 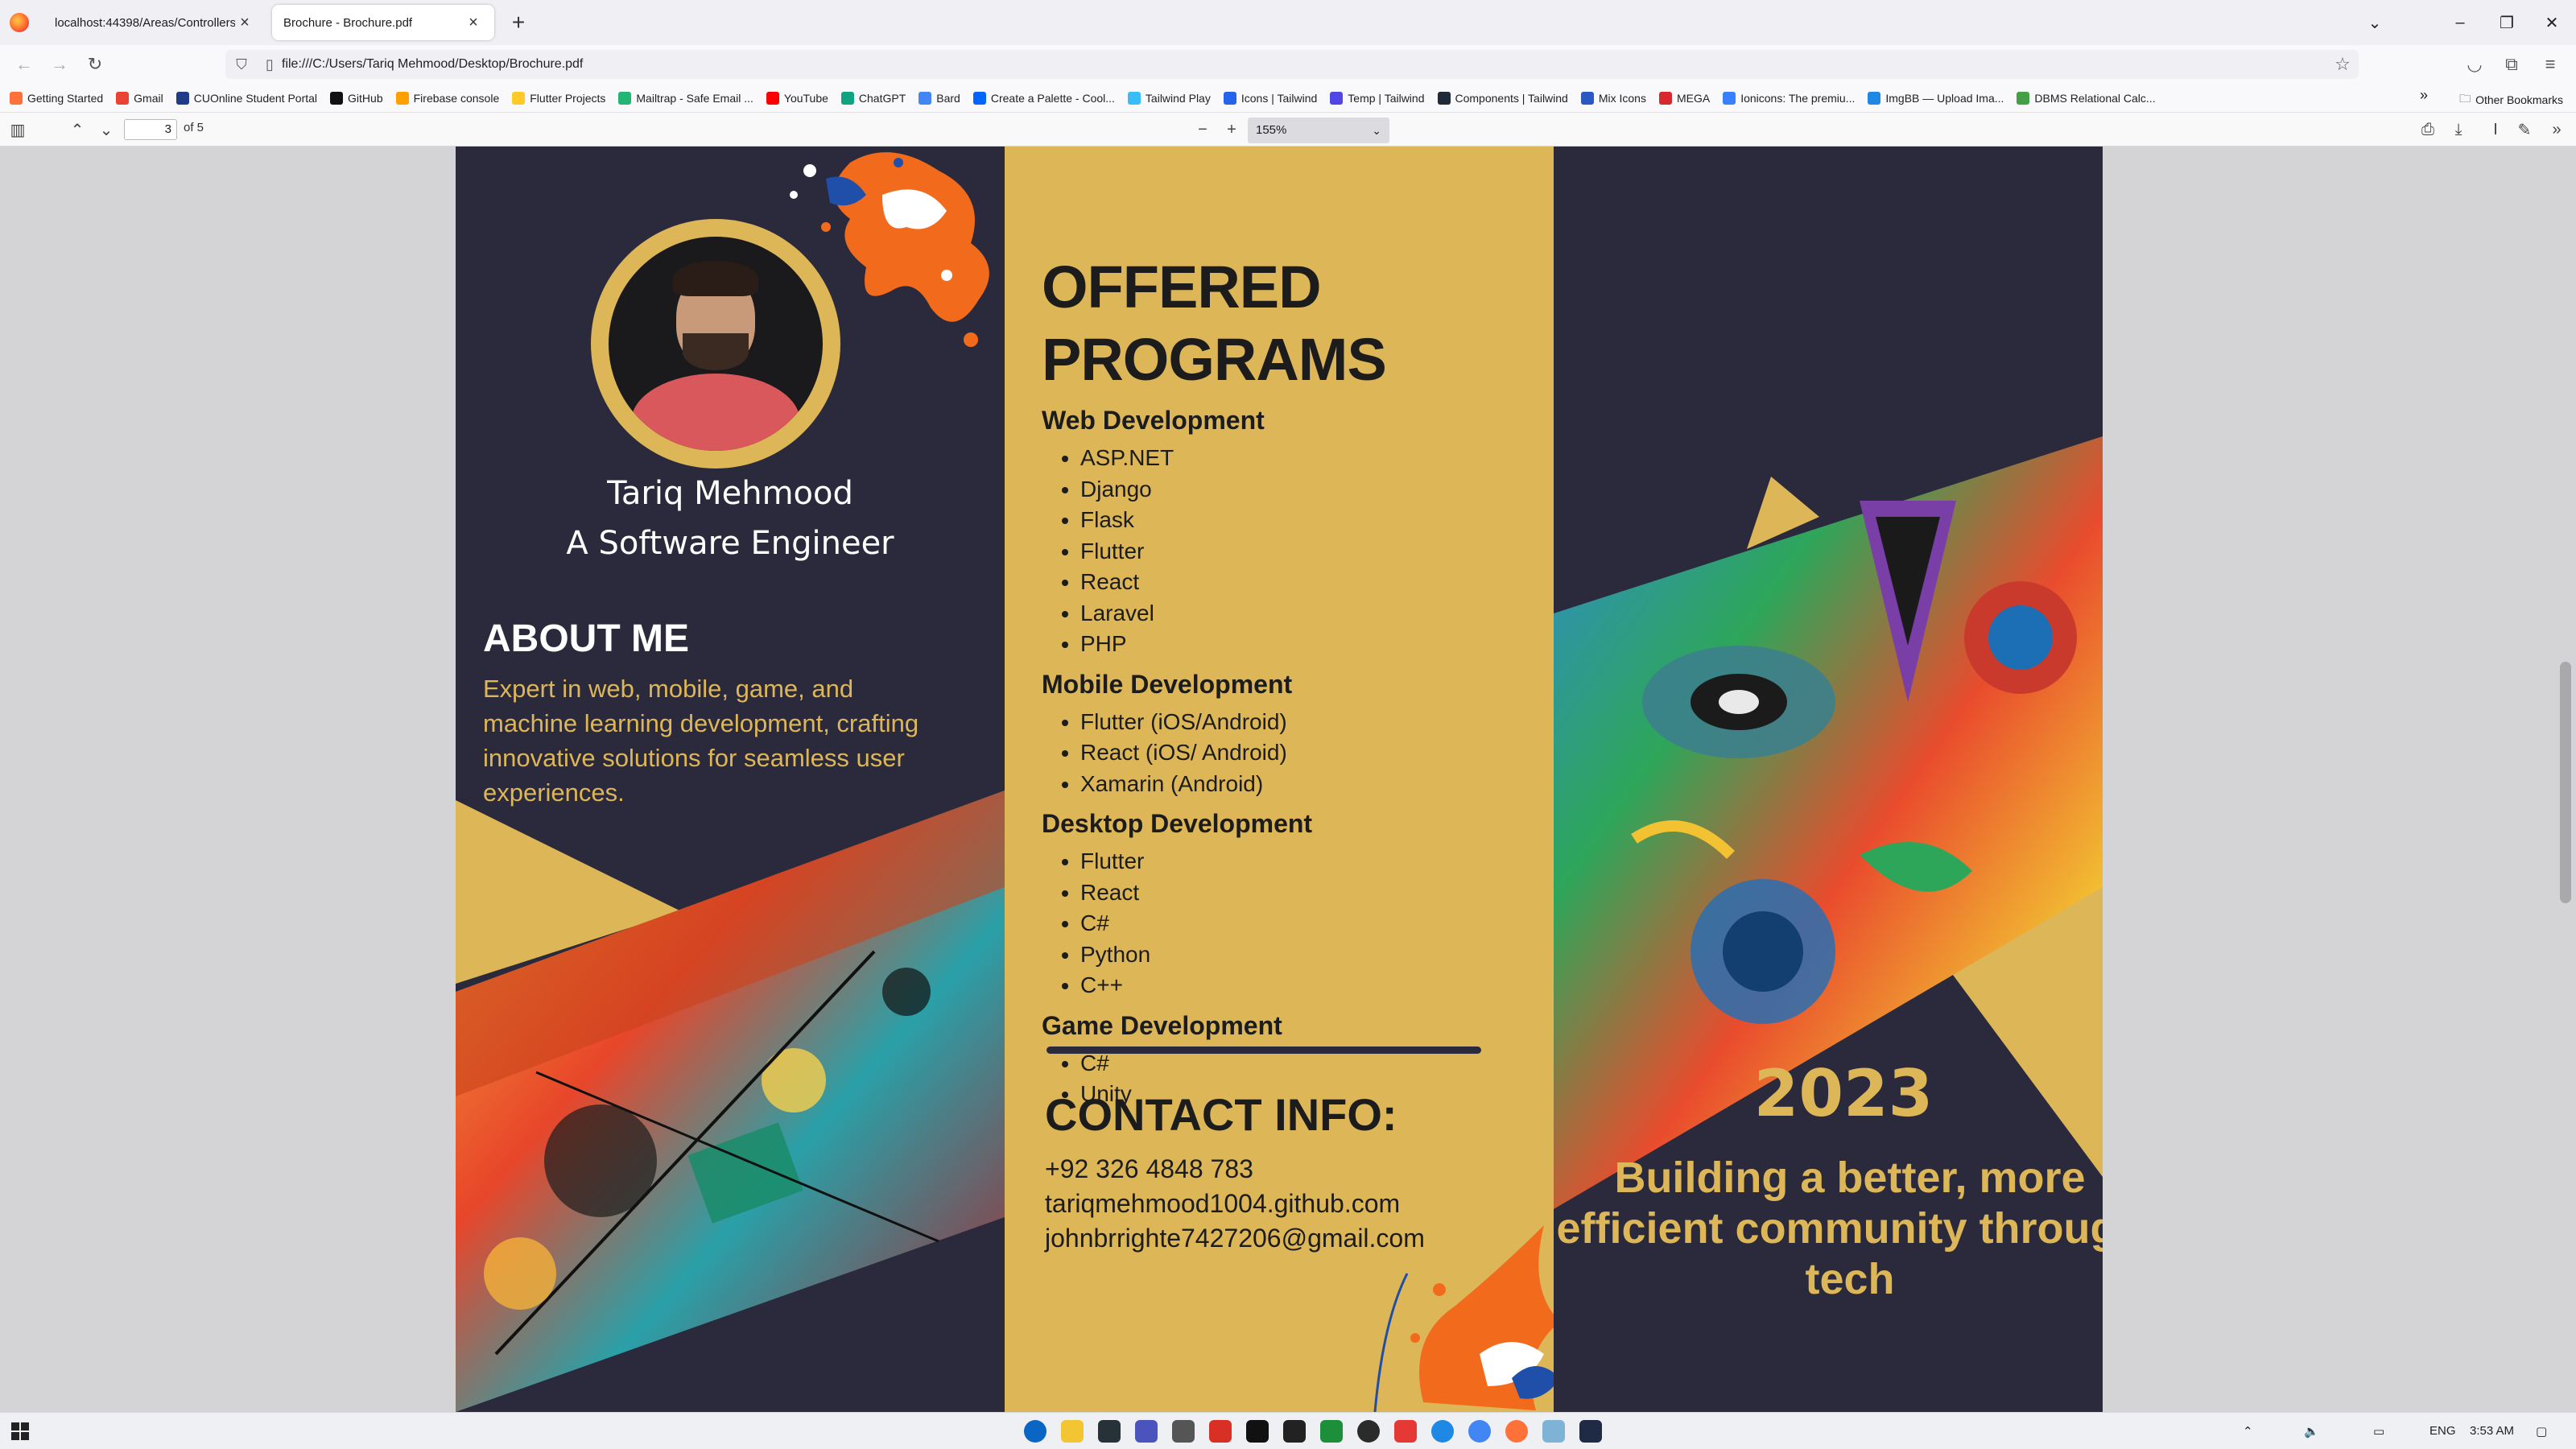 What do you see at coordinates (518, 22) in the screenshot?
I see `new-tab-button: +` at bounding box center [518, 22].